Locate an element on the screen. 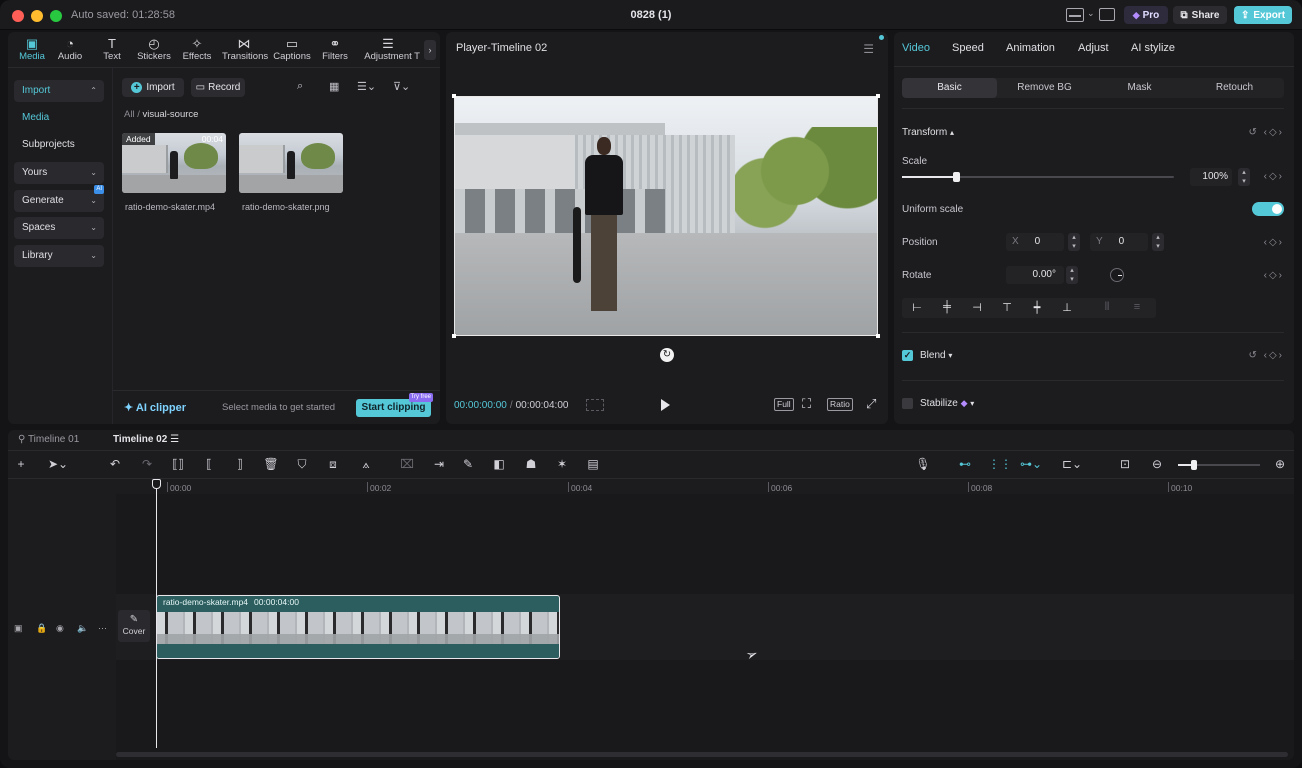 The width and height of the screenshot is (1302, 768). sidebar-import: Import ⌃ is located at coordinates (59, 91).